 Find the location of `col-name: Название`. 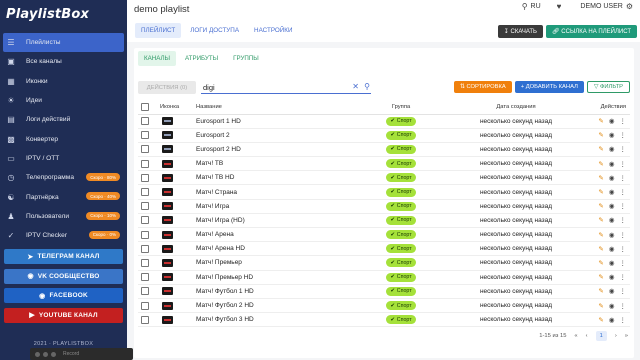

col-name: Название is located at coordinates (271, 108).